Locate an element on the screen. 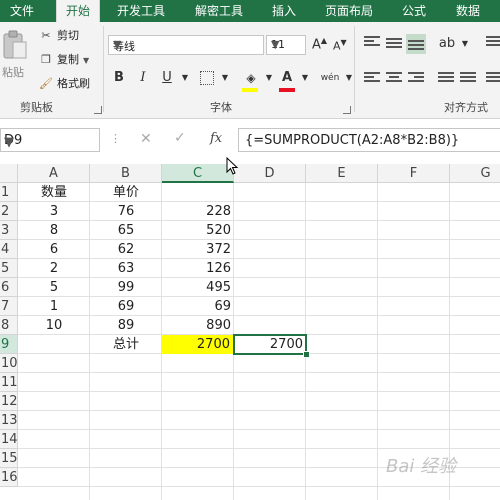 The image size is (500, 500). row-header-9: 9 is located at coordinates (9, 344).